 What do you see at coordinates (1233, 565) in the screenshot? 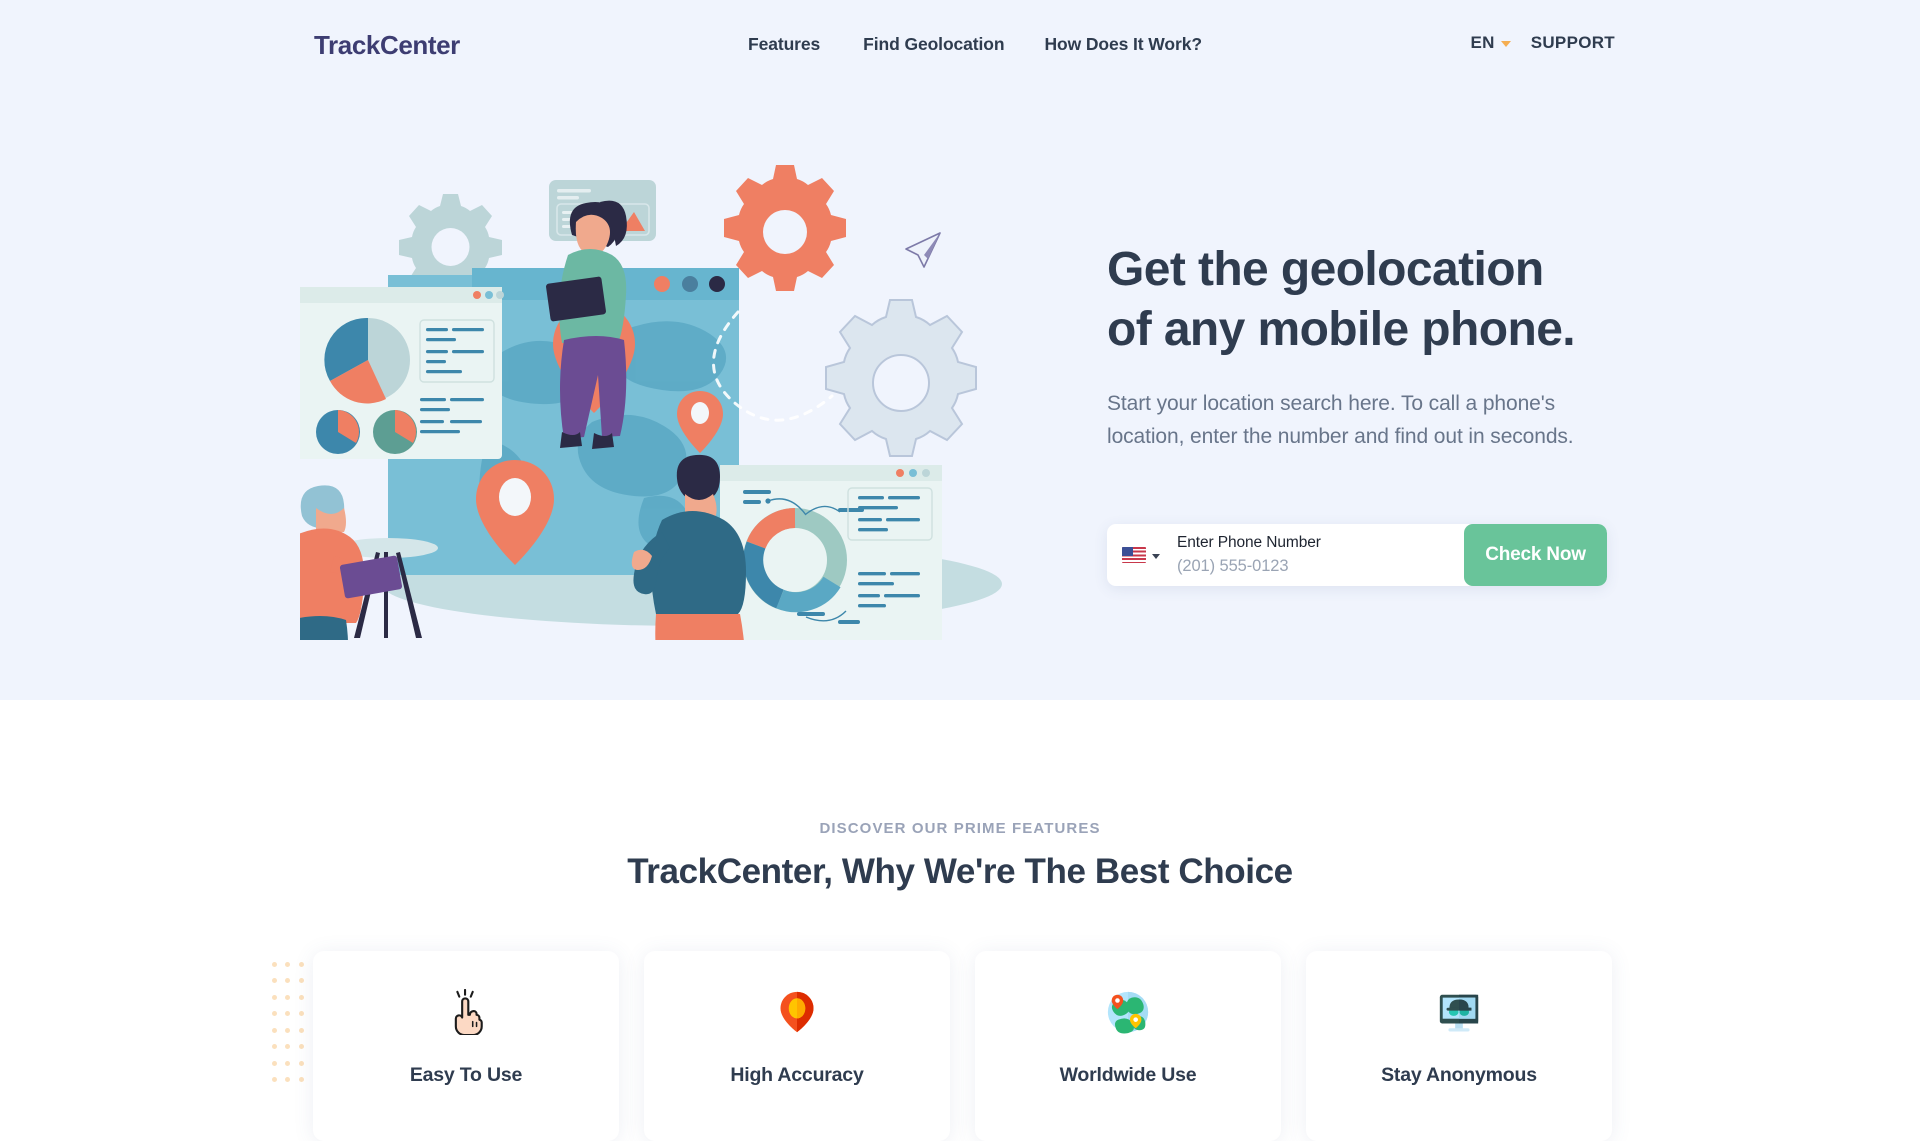
I see `phone-input-placeholder: (201) 555-0123` at bounding box center [1233, 565].